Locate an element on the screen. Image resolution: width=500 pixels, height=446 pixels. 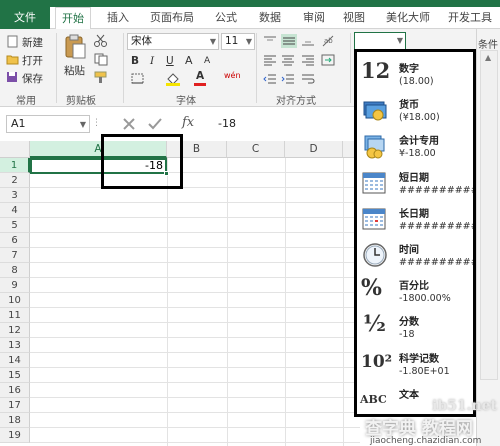
font-color-swatch is located at coordinates (200, 84).